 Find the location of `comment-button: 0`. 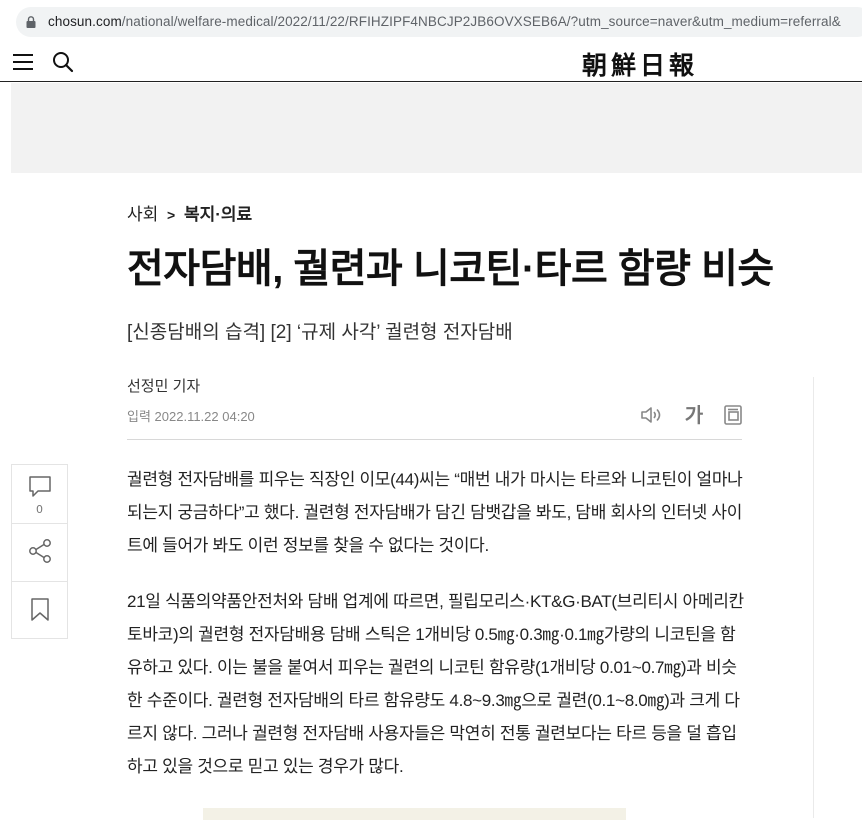

comment-button: 0 is located at coordinates (39, 494).